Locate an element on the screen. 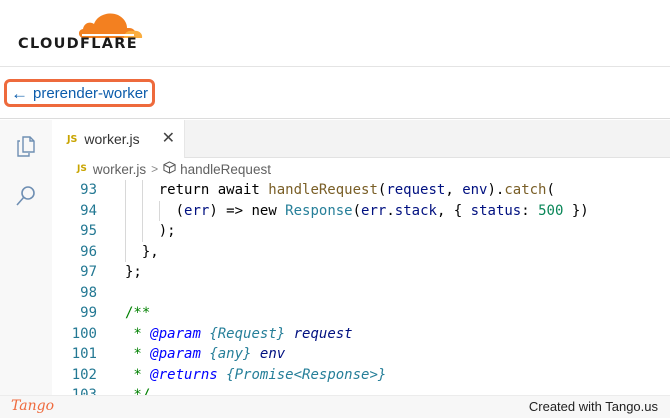 The width and height of the screenshot is (670, 418). code-token: ) => new is located at coordinates (247, 210).